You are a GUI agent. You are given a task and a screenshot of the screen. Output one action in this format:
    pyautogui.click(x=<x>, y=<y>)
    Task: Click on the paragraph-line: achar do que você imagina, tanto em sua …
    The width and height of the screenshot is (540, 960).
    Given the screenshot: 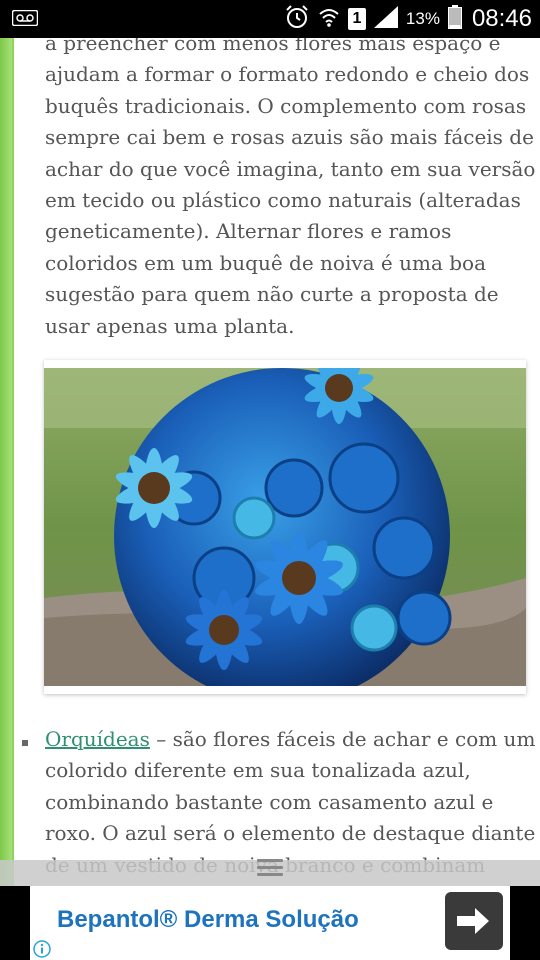 What is the action you would take?
    pyautogui.click(x=290, y=168)
    